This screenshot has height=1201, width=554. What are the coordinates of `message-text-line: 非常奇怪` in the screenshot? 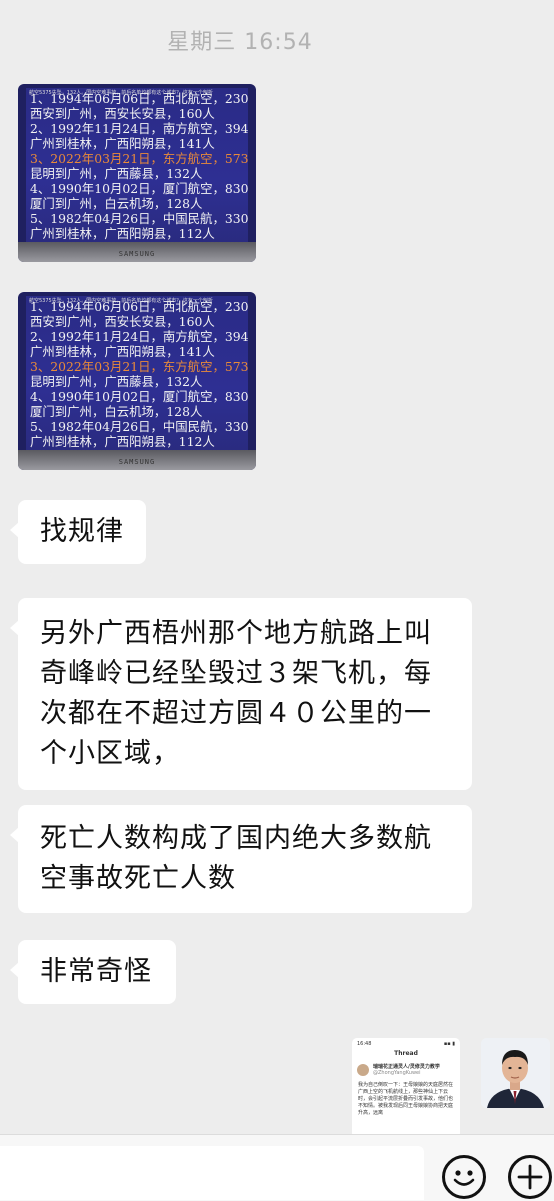 It's located at (96, 971).